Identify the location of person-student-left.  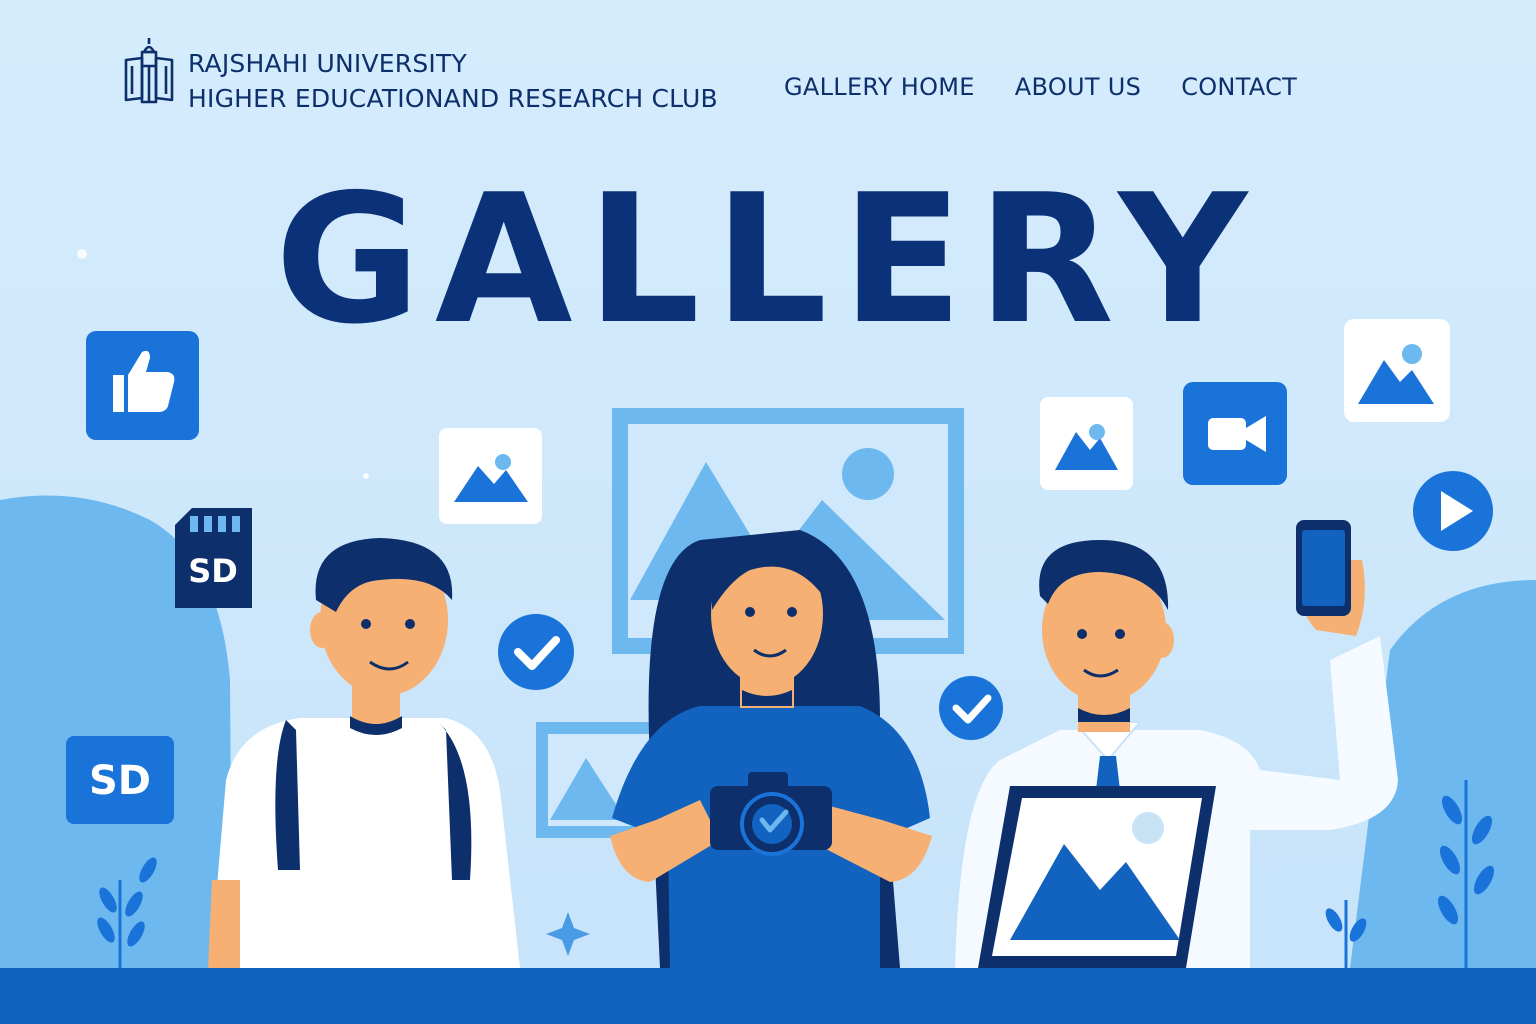
(364, 754).